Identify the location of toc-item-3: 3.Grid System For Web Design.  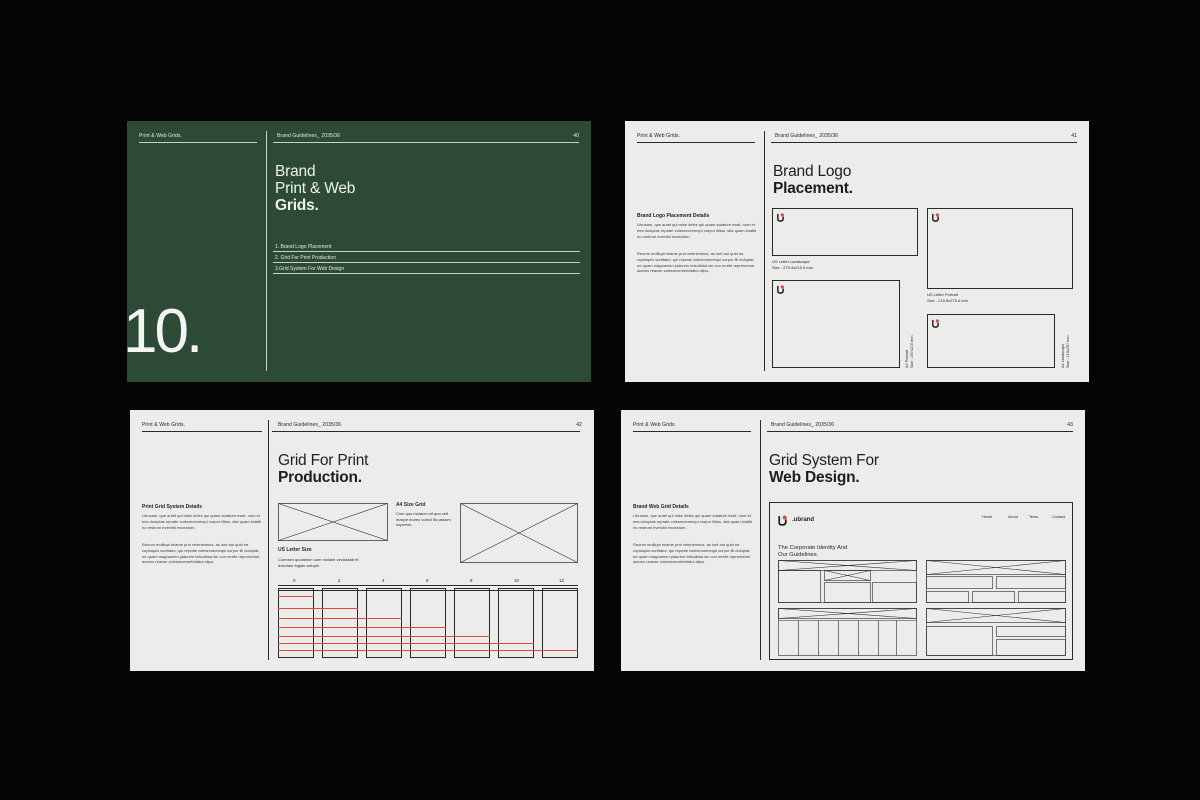
(310, 269).